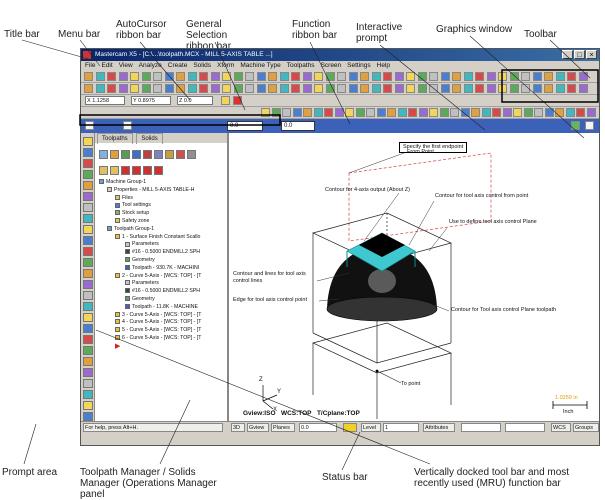 The image size is (605, 500). What do you see at coordinates (162, 222) in the screenshot?
I see `tree-item: Safety zone` at bounding box center [162, 222].